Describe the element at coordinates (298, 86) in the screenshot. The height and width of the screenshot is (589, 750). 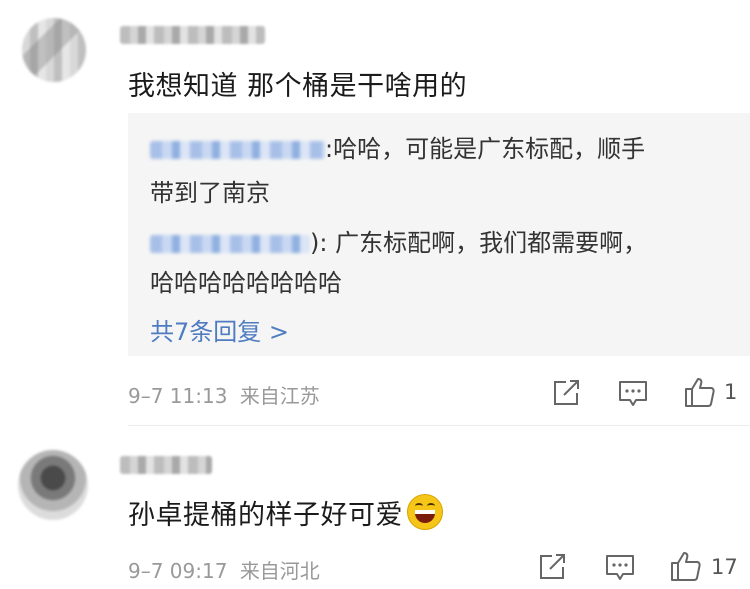
I see `comment-text: 我想知道 那个桶是干啥用的` at that location.